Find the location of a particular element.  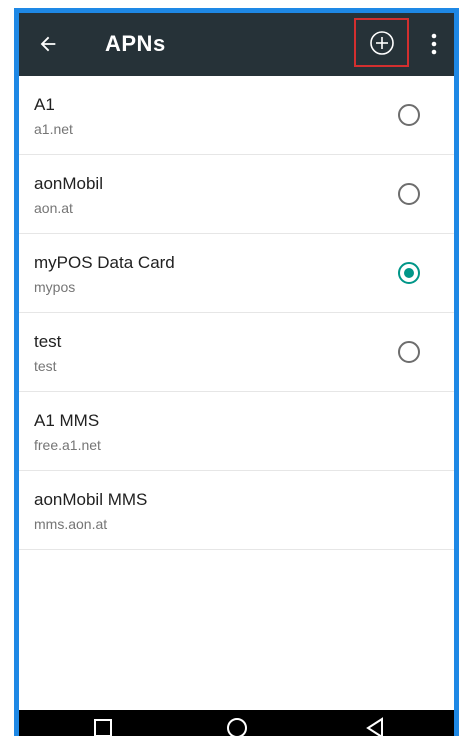

apn-address: mms.aon.at is located at coordinates (71, 524).